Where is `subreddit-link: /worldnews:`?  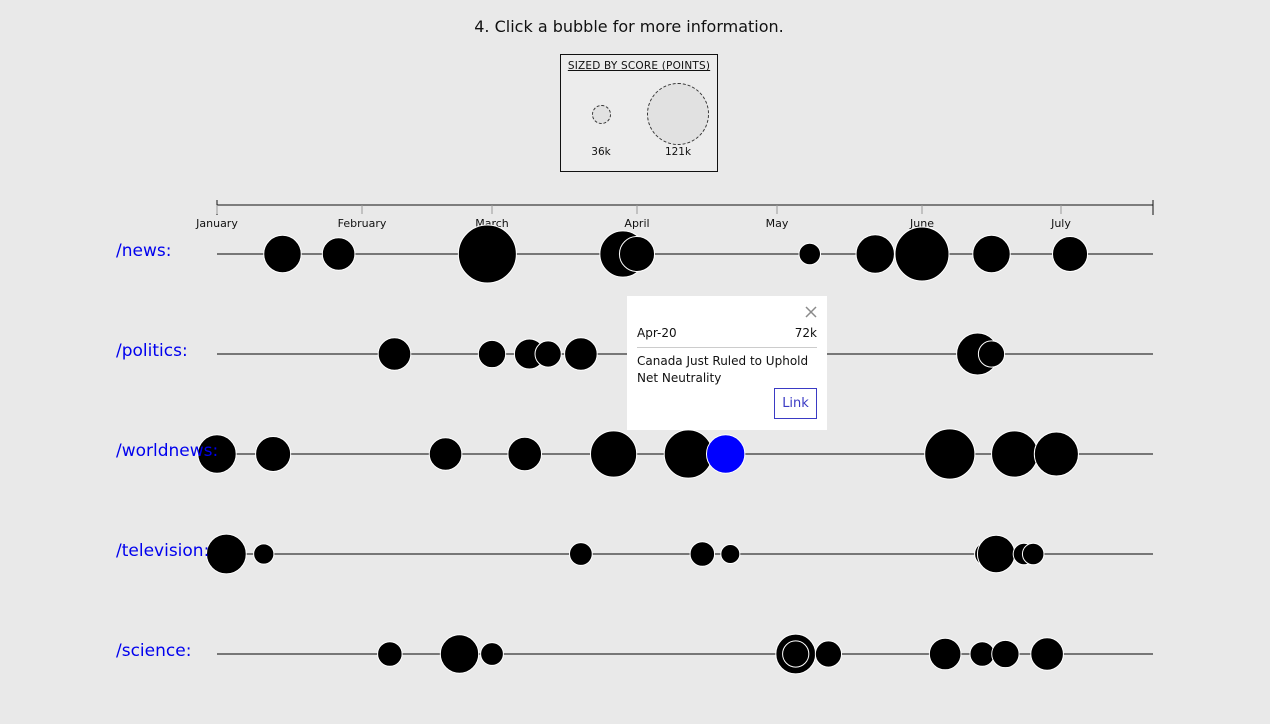 subreddit-link: /worldnews: is located at coordinates (167, 451).